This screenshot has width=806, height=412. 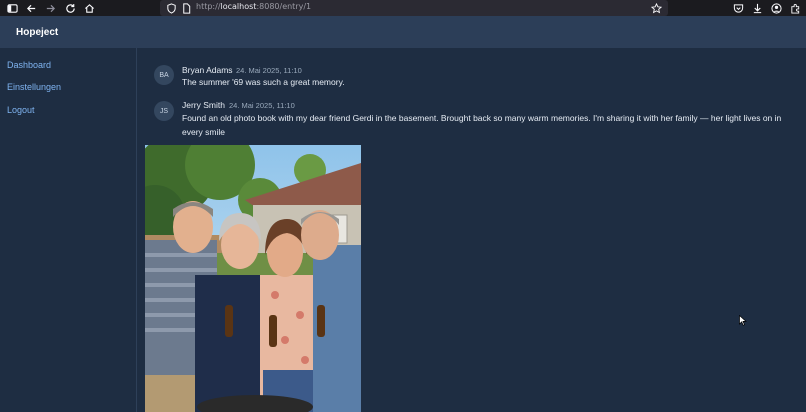 What do you see at coordinates (207, 70) in the screenshot?
I see `entry-author: Bryan Adams` at bounding box center [207, 70].